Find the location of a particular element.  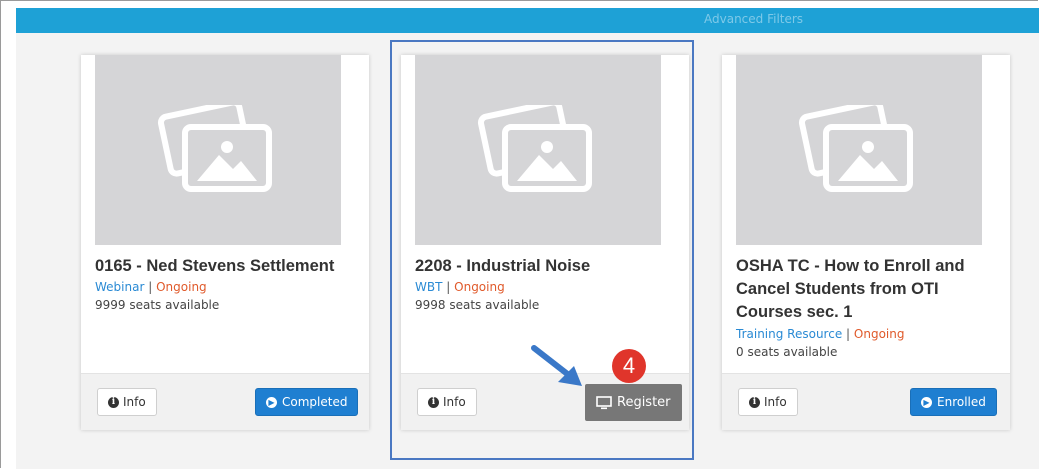

seats-available: 9999 seats available is located at coordinates (157, 305).